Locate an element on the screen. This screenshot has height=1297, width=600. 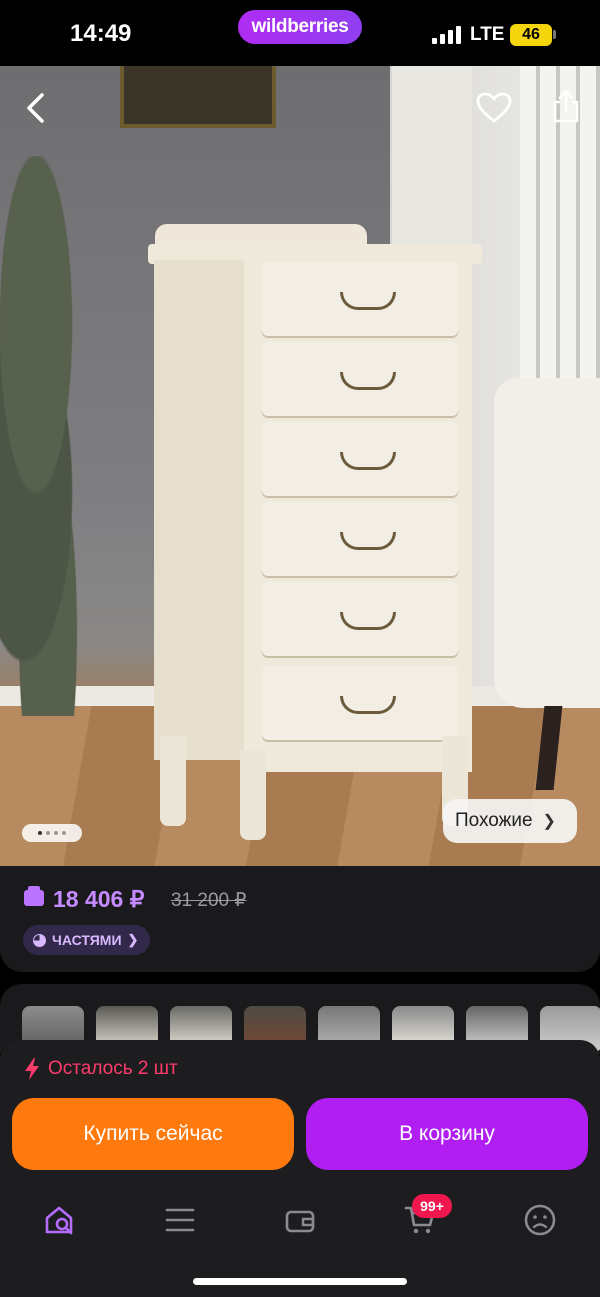
cellular-signal-icon is located at coordinates (447, 35).